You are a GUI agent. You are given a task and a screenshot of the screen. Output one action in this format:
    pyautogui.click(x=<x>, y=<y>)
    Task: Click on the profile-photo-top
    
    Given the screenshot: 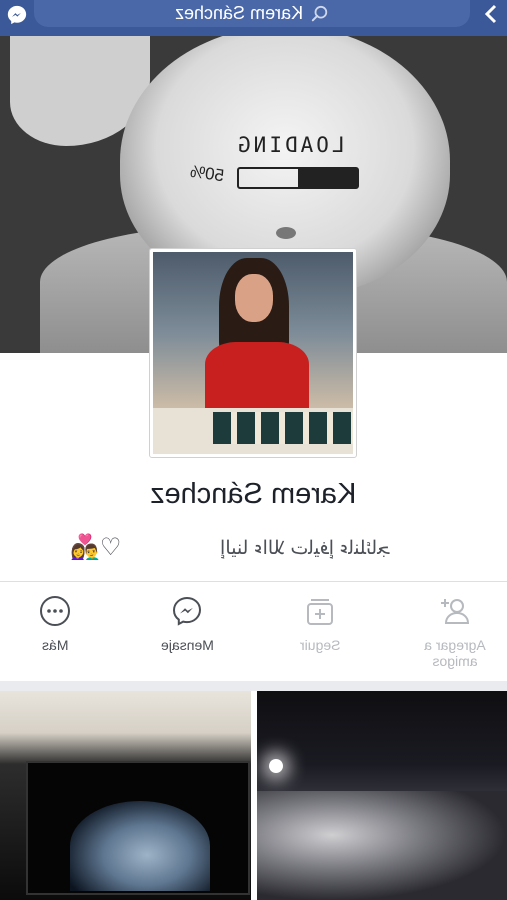 What is the action you would take?
    pyautogui.click(x=257, y=379)
    